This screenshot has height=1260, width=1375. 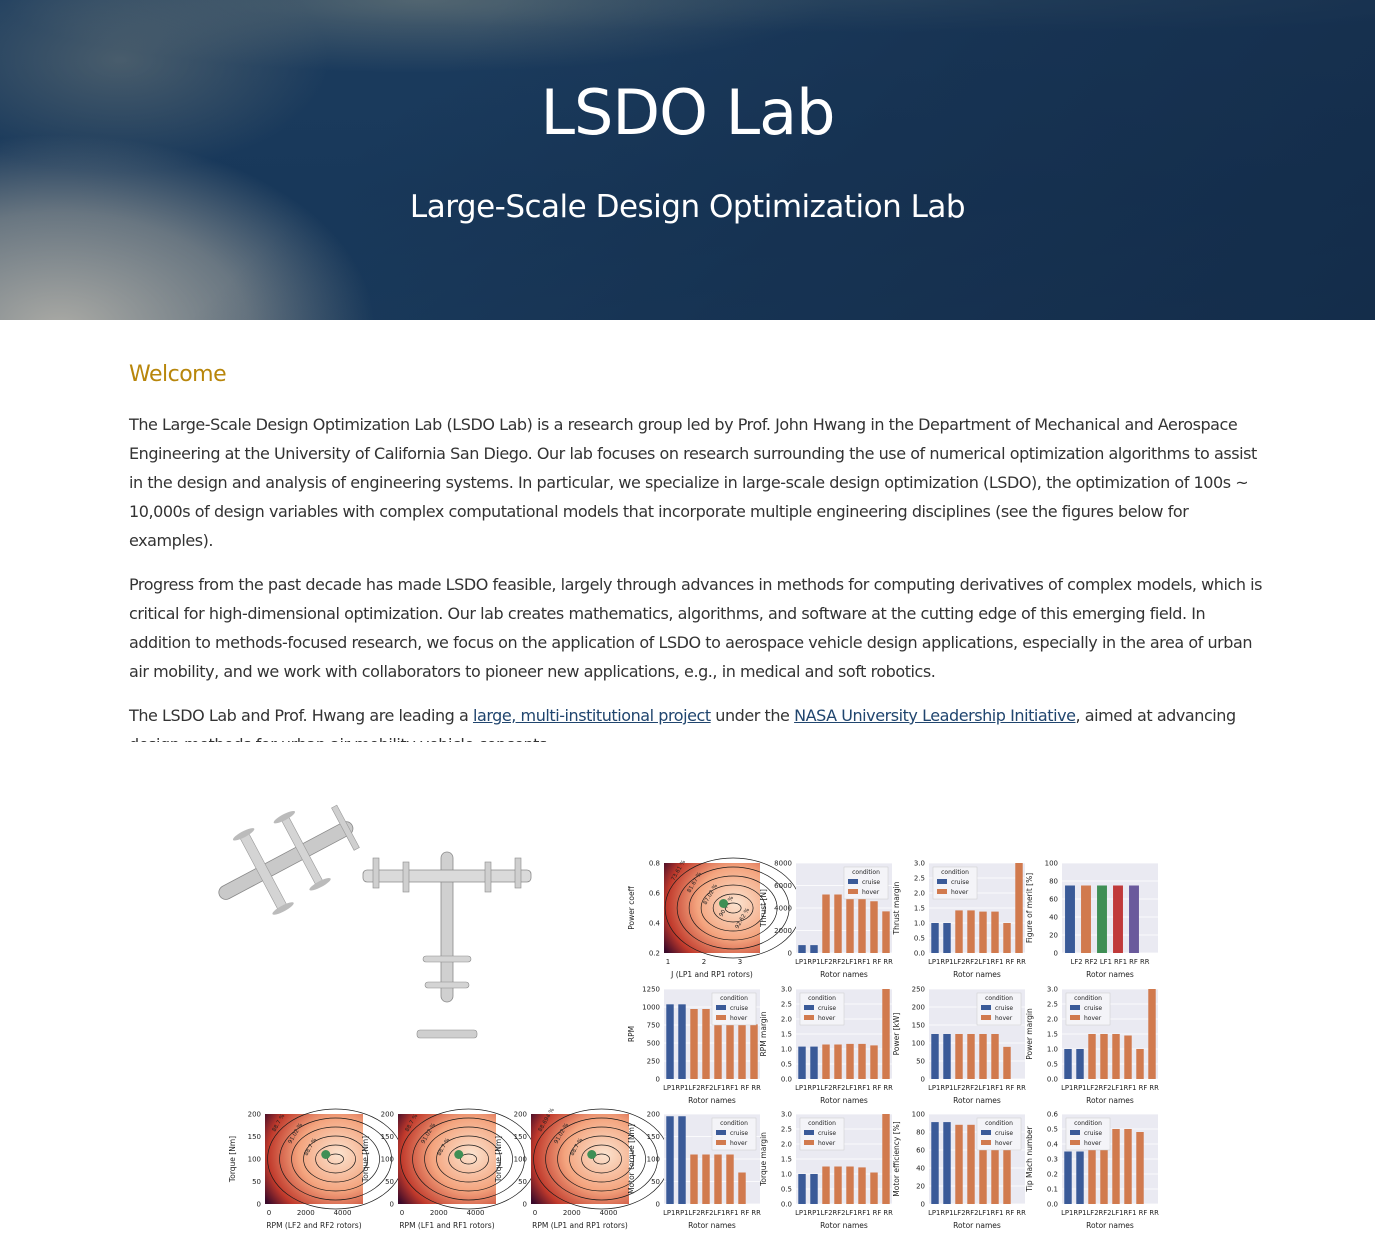 I want to click on y-tick-label: 0.5, so click(x=786, y=1190).